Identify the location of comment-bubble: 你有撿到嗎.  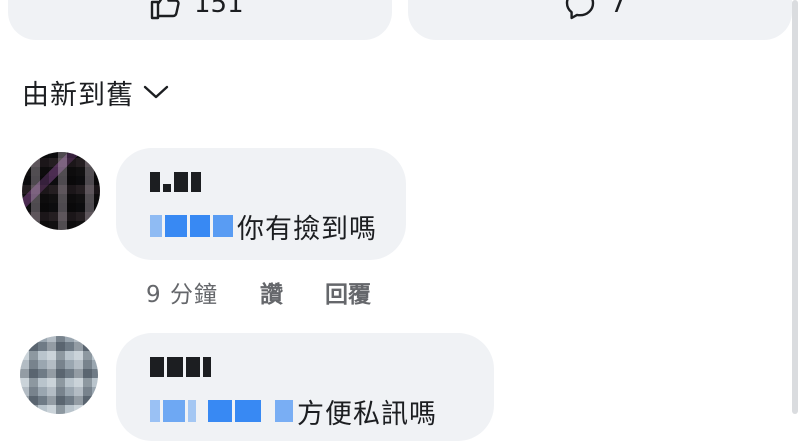
(261, 204).